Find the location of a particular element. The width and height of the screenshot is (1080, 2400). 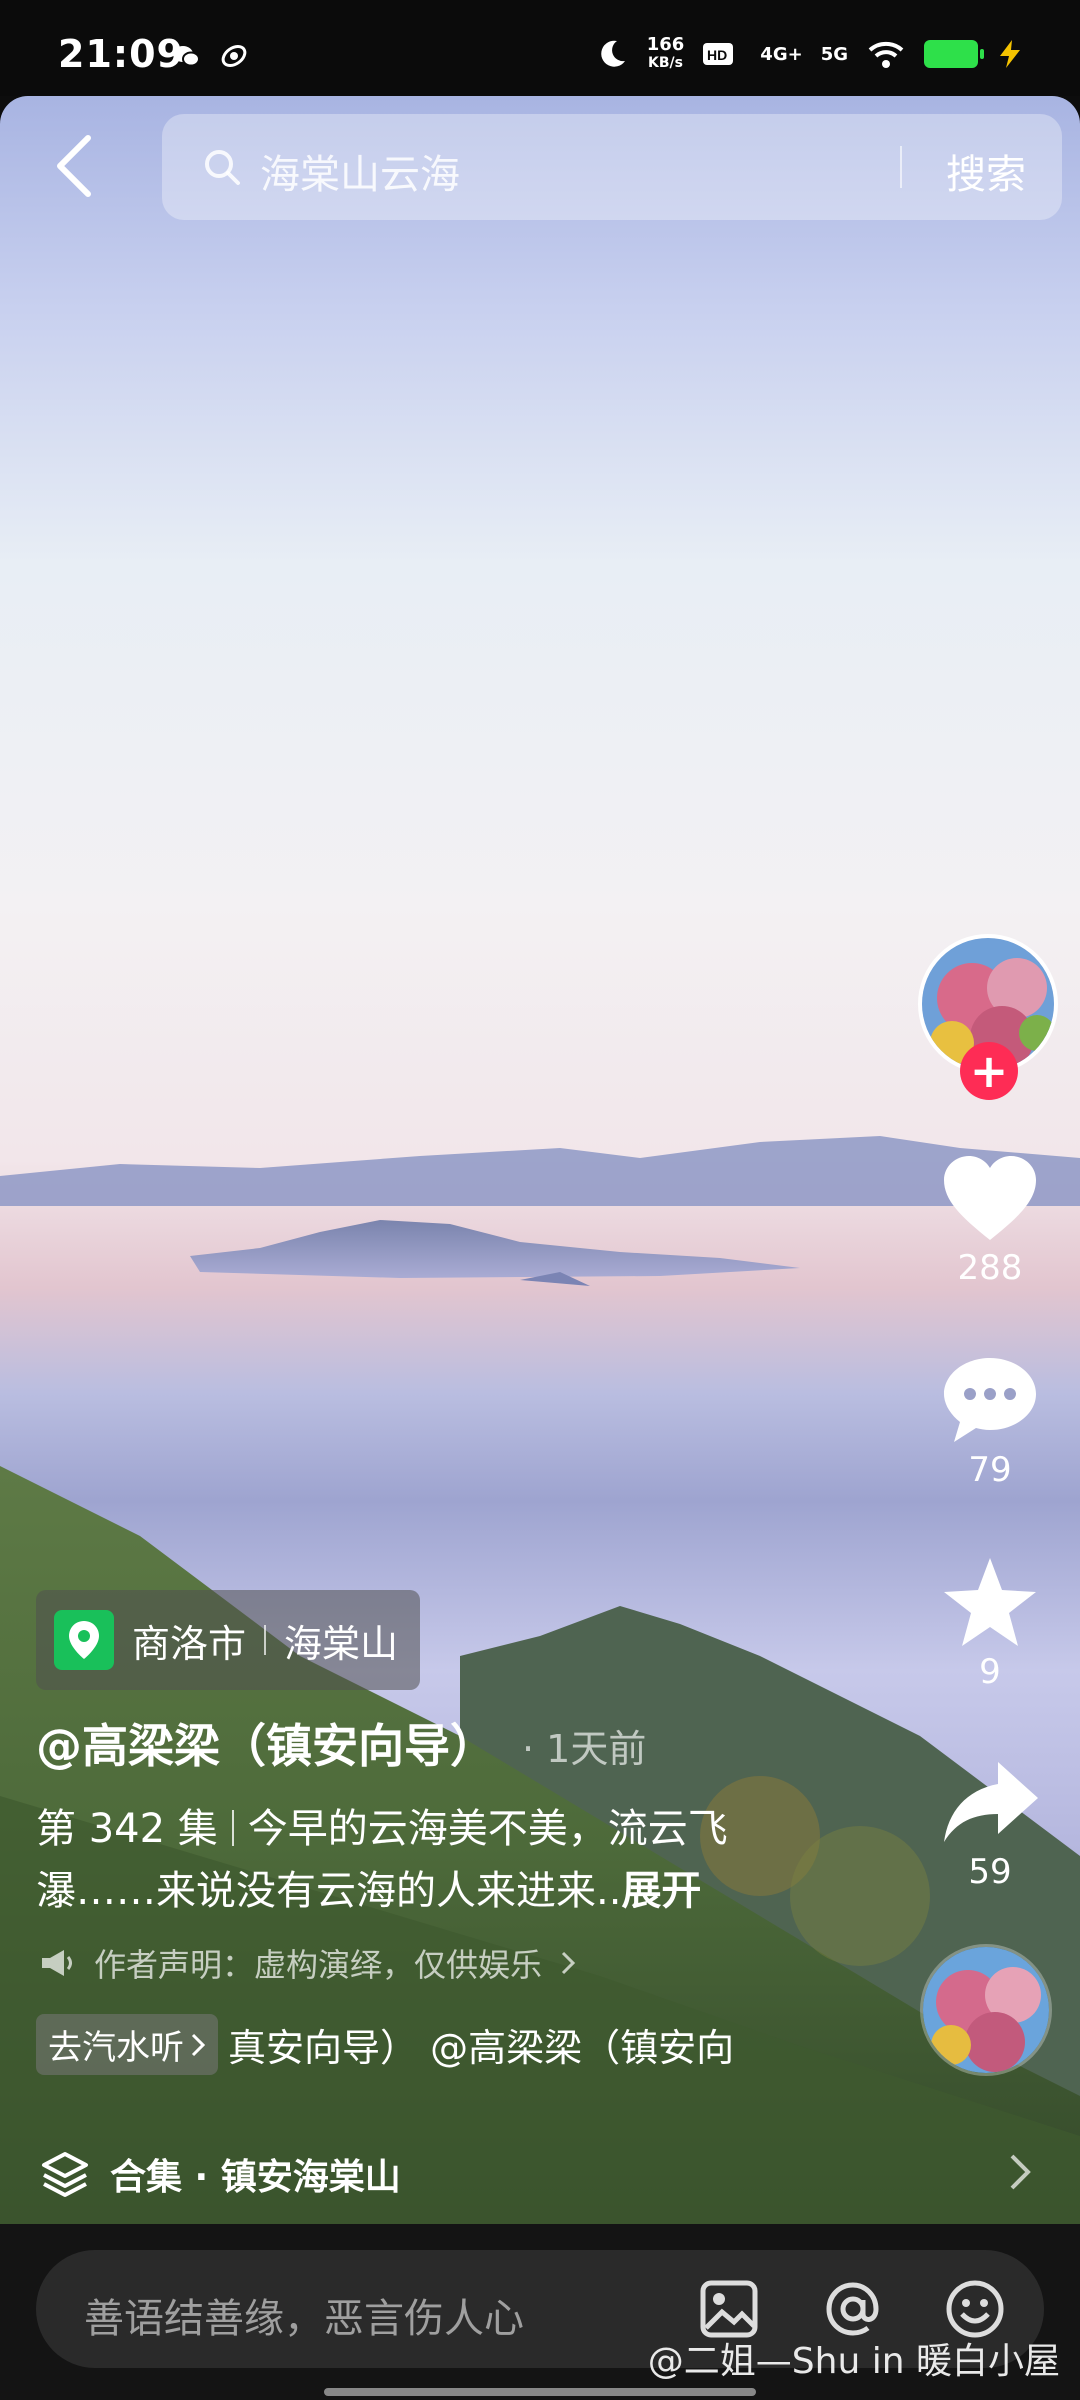

like-count: 288 is located at coordinates (990, 1268).